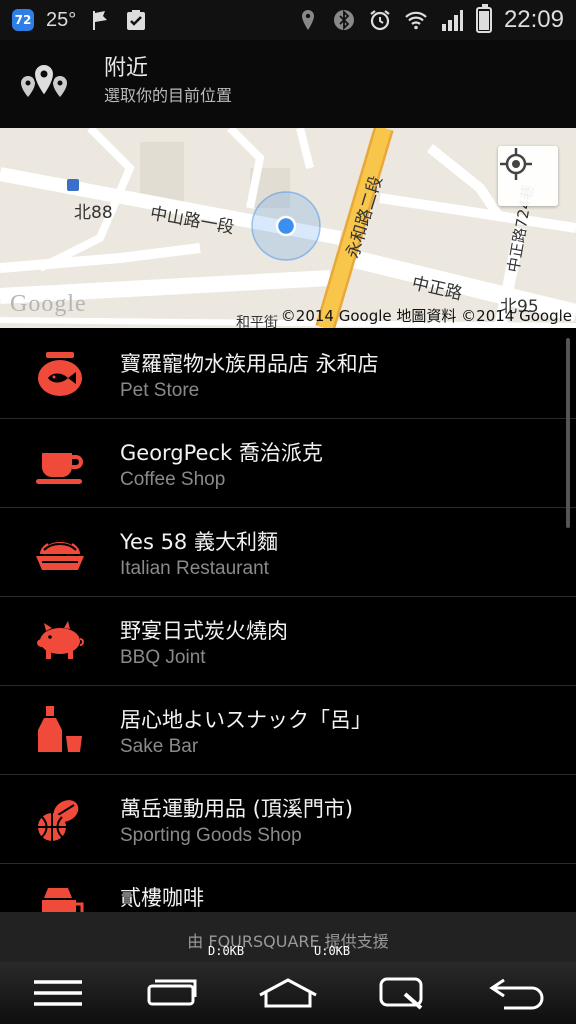  Describe the element at coordinates (257, 321) in the screenshot. I see `map-label-heping-street: 和平街` at that location.